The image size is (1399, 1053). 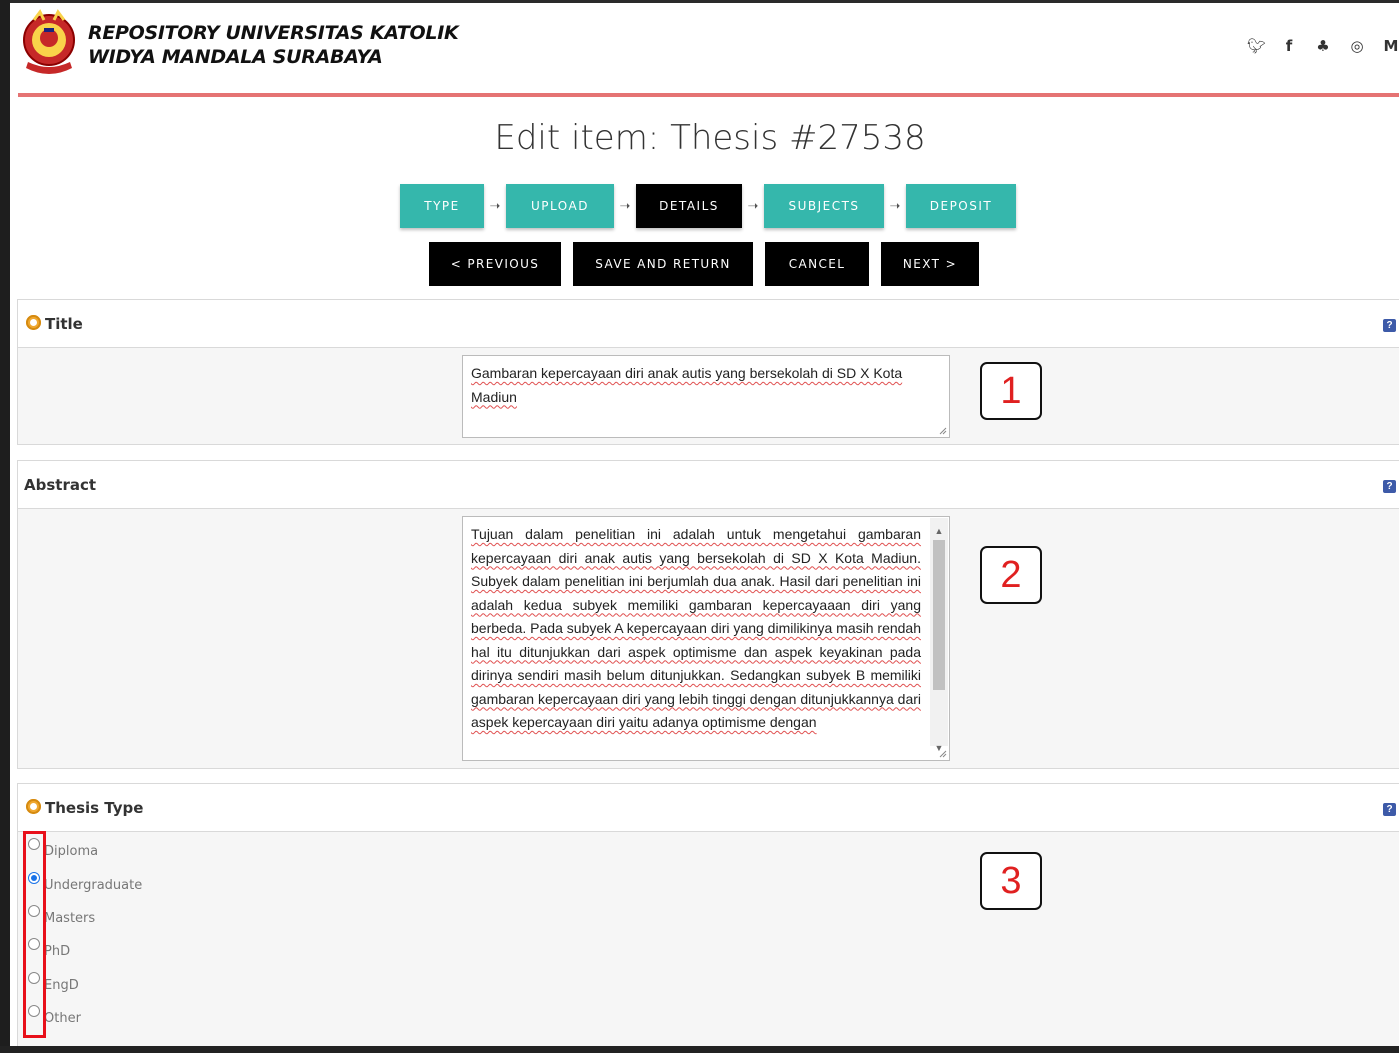 What do you see at coordinates (708, 808) in the screenshot?
I see `thesis-type-panel-header: Thesis Type ?` at bounding box center [708, 808].